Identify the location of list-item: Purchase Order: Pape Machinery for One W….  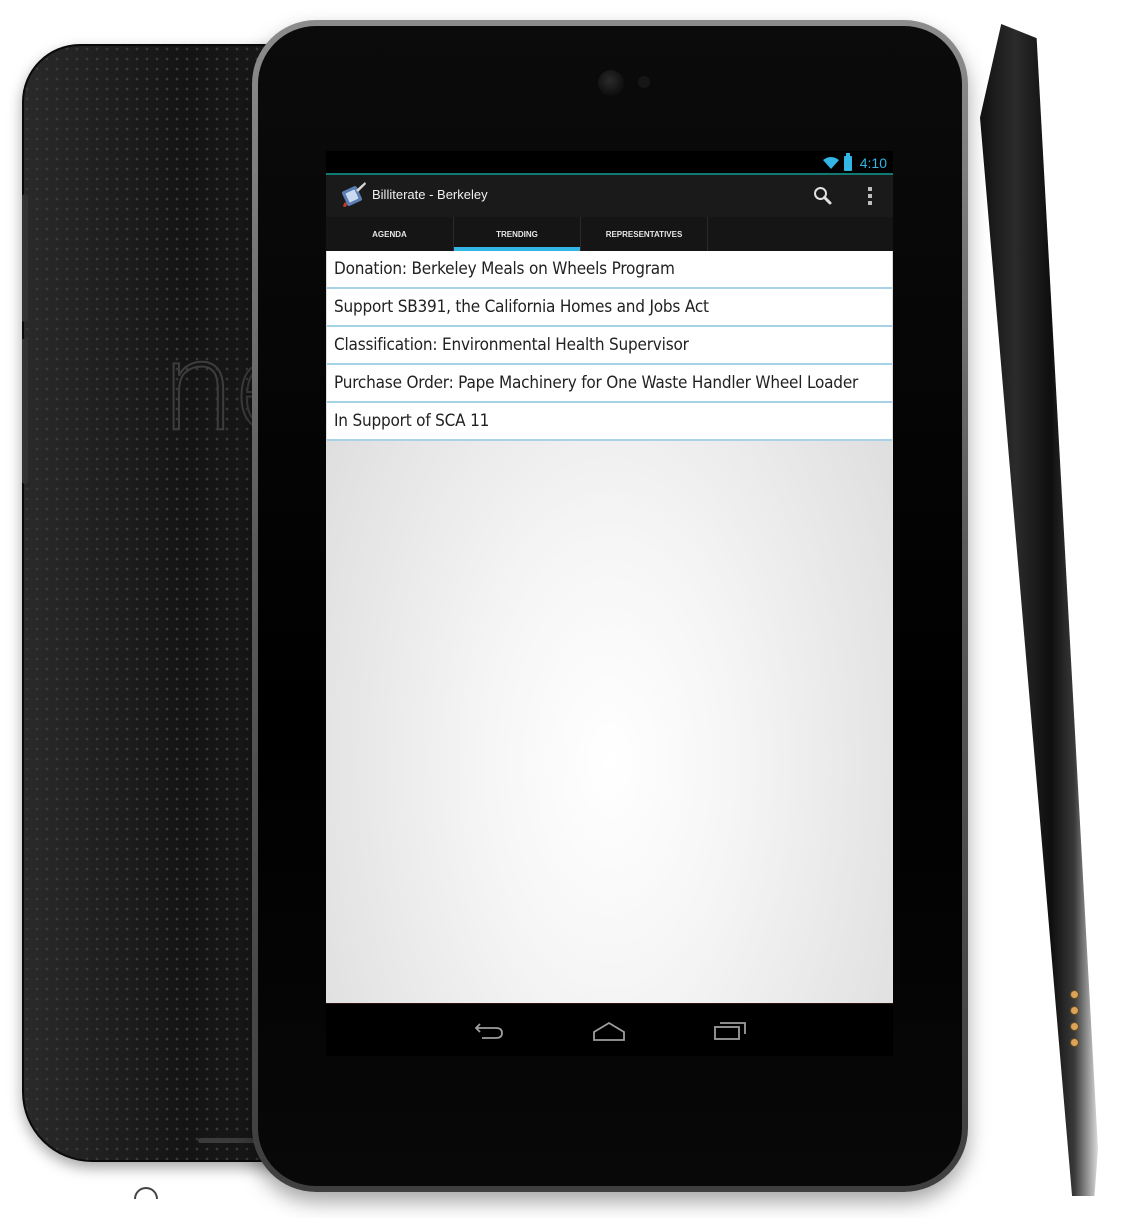
(609, 384).